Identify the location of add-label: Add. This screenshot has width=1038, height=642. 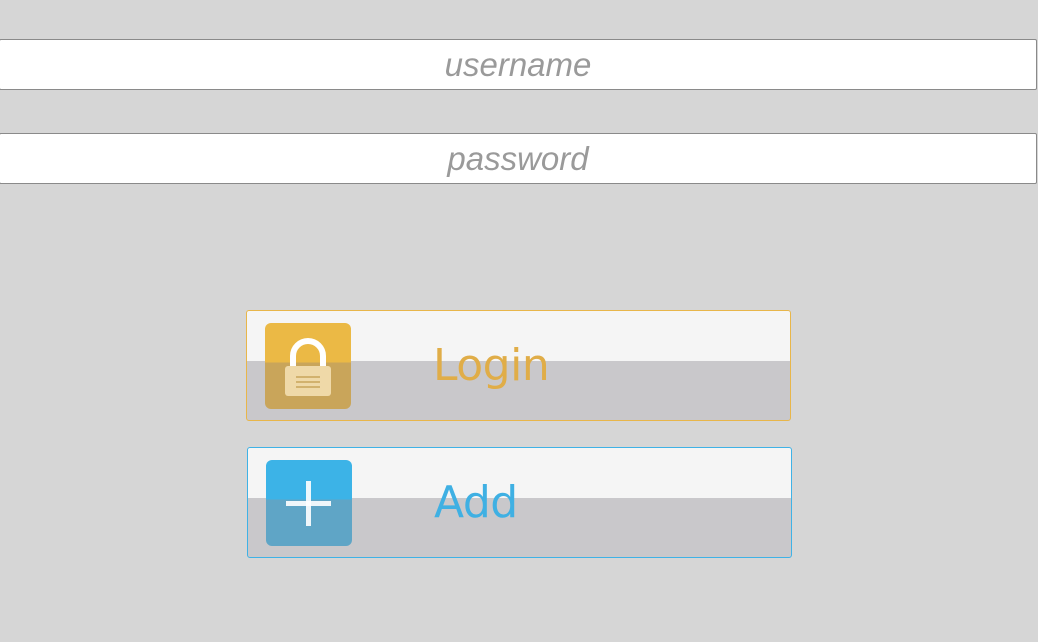
(476, 502).